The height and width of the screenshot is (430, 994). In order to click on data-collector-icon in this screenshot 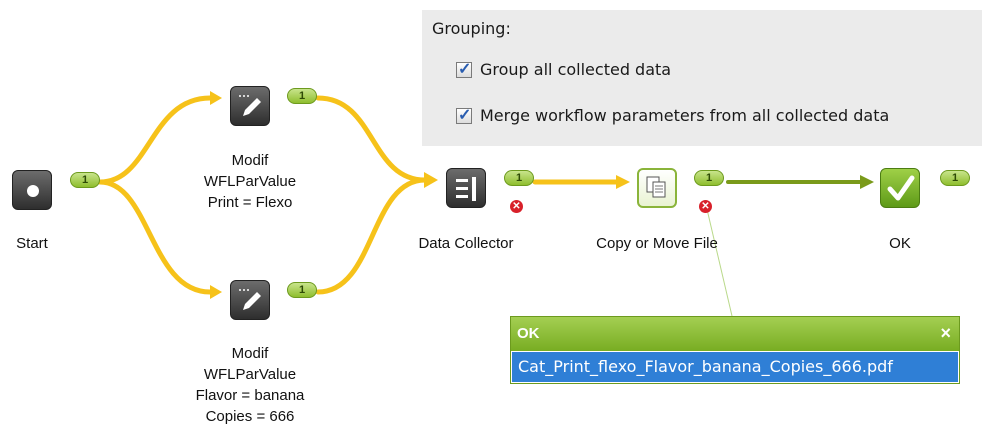, I will do `click(466, 189)`.